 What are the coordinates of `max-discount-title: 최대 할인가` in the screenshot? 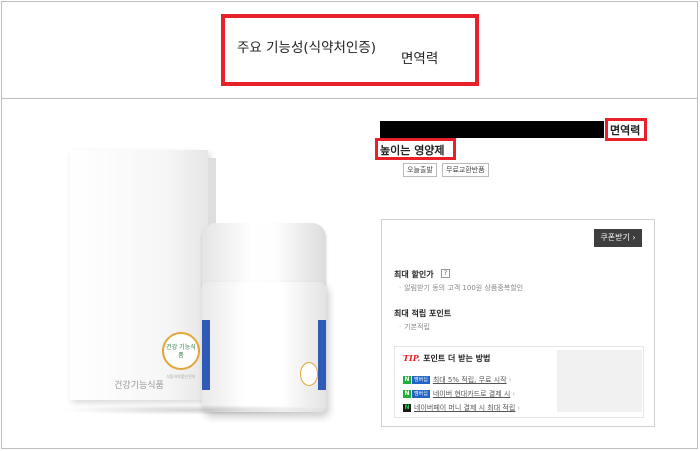 It's located at (414, 274).